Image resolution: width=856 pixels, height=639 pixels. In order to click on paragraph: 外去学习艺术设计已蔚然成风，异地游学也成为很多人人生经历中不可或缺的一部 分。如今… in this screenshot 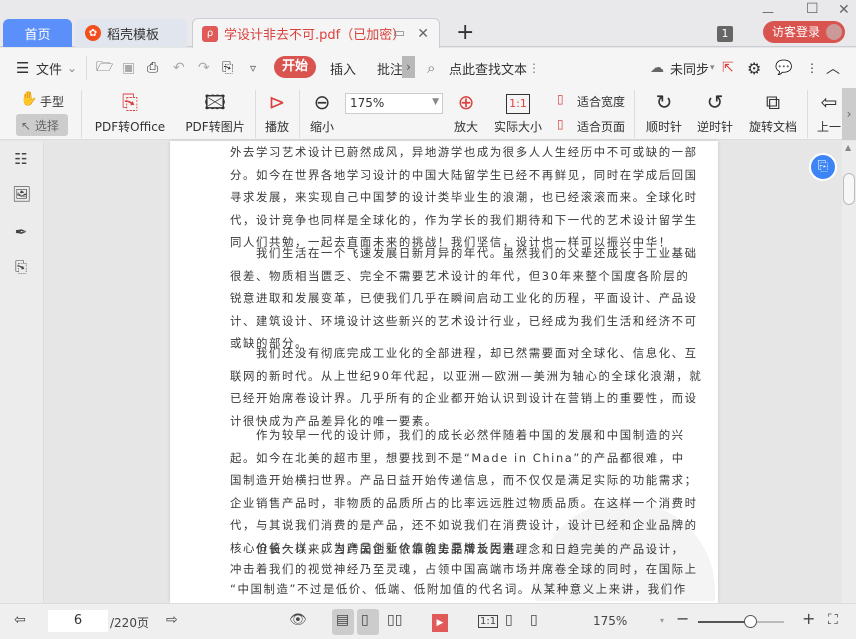, I will do `click(464, 197)`.